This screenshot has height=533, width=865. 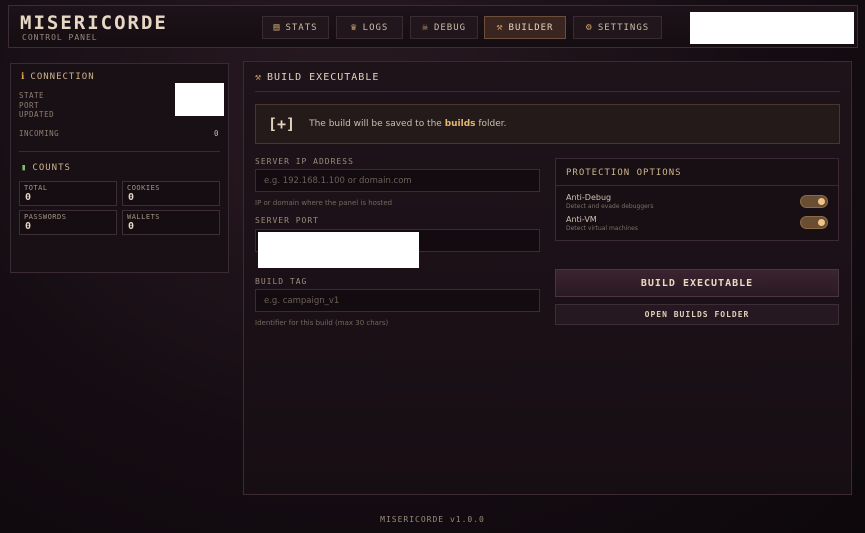 I want to click on updated-label: UPDATED, so click(x=37, y=114).